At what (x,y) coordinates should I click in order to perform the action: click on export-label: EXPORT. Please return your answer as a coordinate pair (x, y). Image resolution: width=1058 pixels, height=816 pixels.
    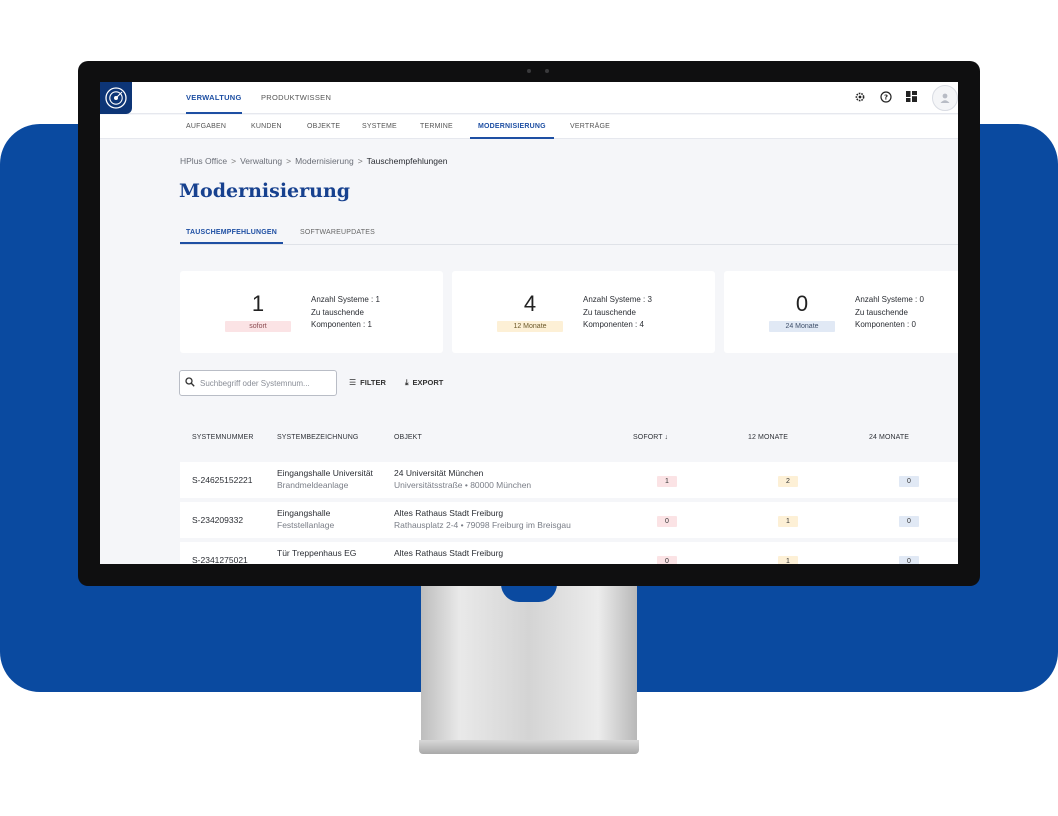
    Looking at the image, I should click on (428, 382).